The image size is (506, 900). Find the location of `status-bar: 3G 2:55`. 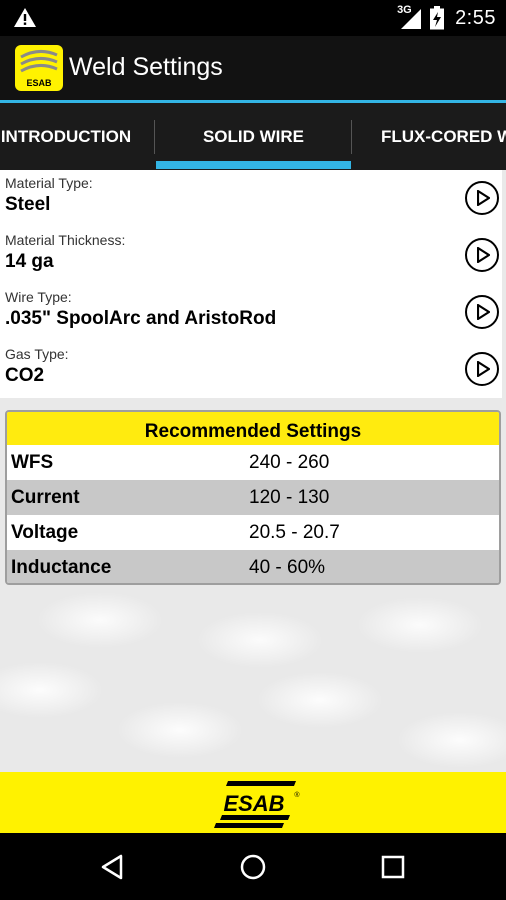

status-bar: 3G 2:55 is located at coordinates (253, 18).